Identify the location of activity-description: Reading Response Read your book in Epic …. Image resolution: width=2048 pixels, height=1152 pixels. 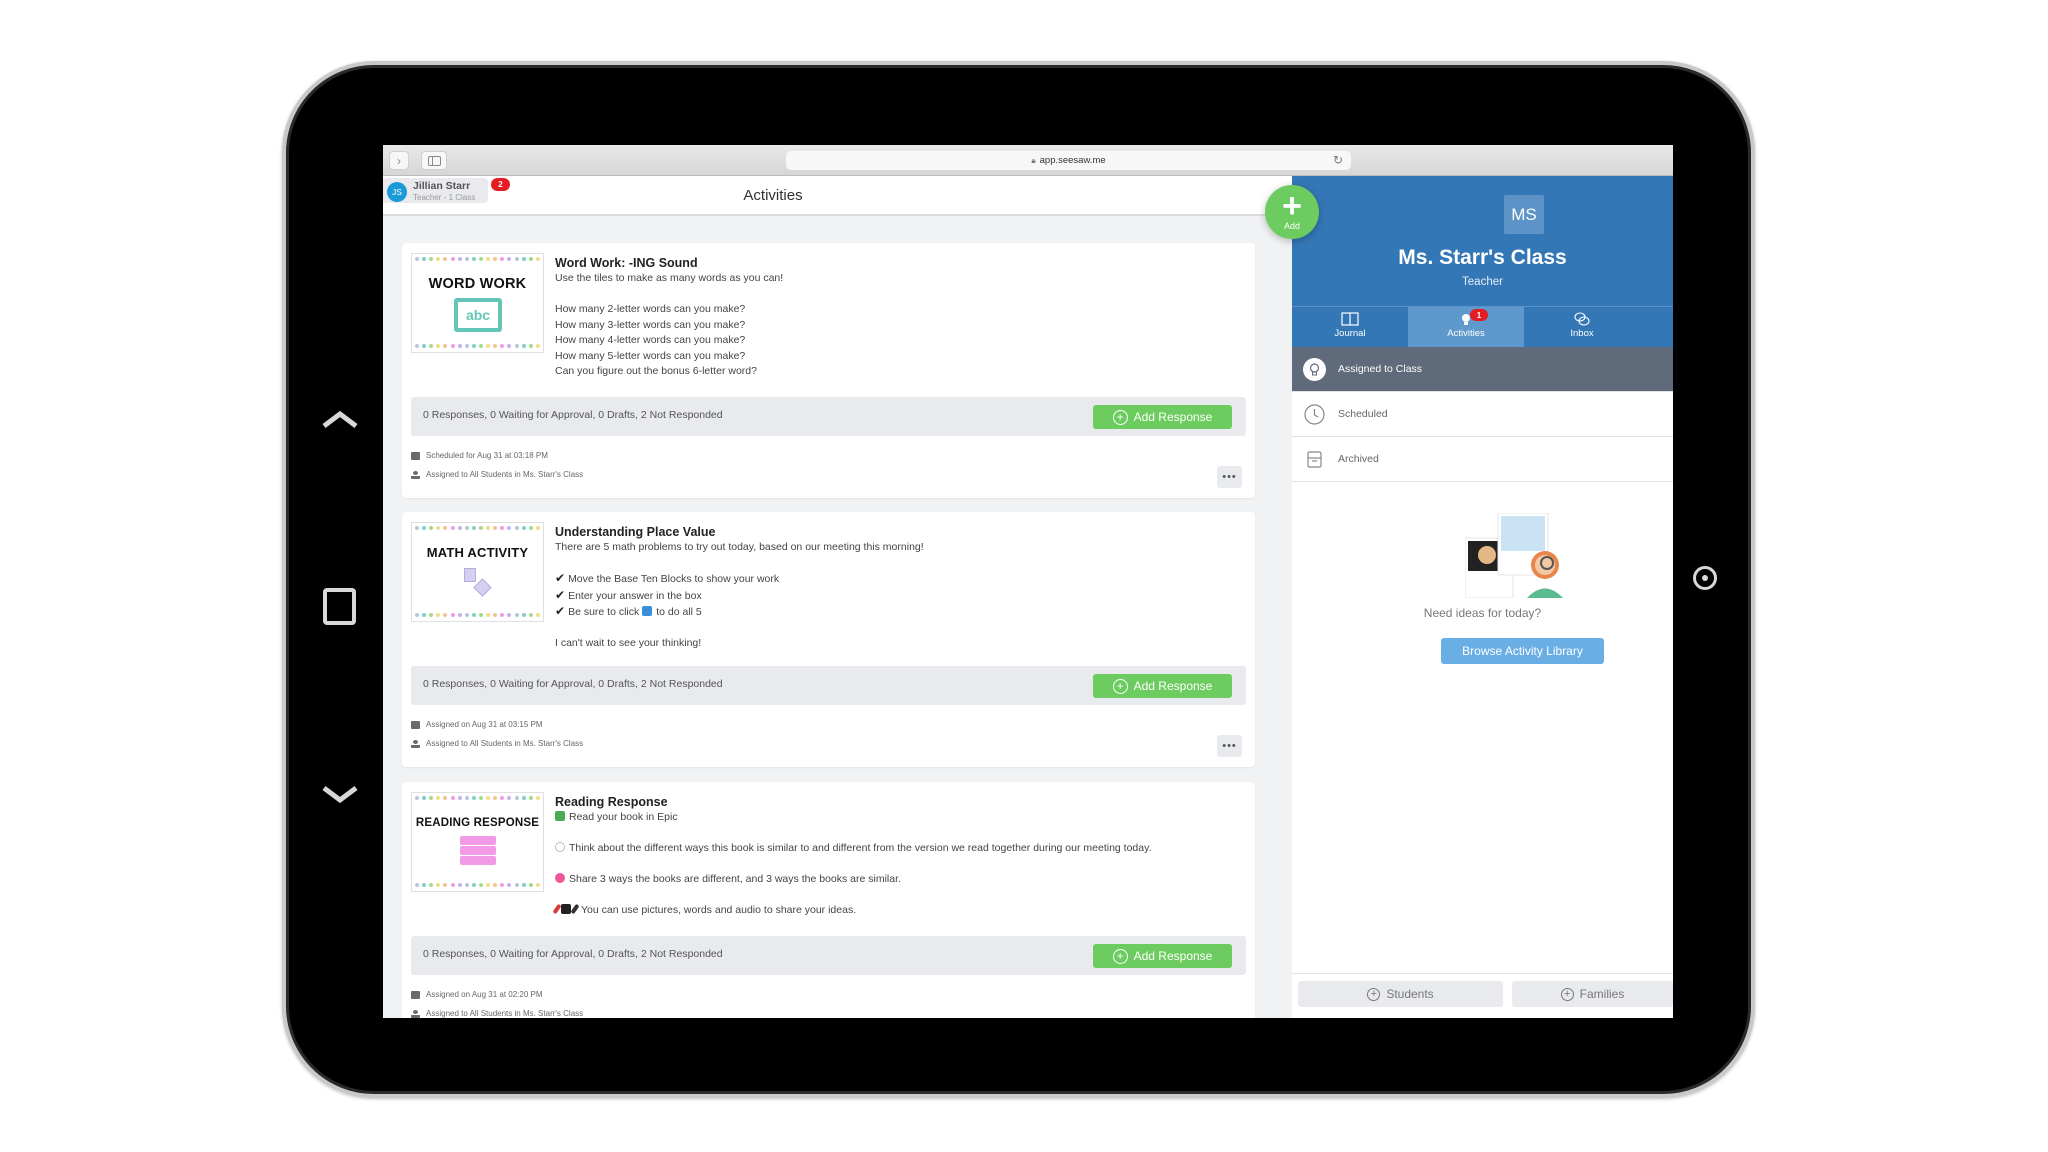
(898, 856).